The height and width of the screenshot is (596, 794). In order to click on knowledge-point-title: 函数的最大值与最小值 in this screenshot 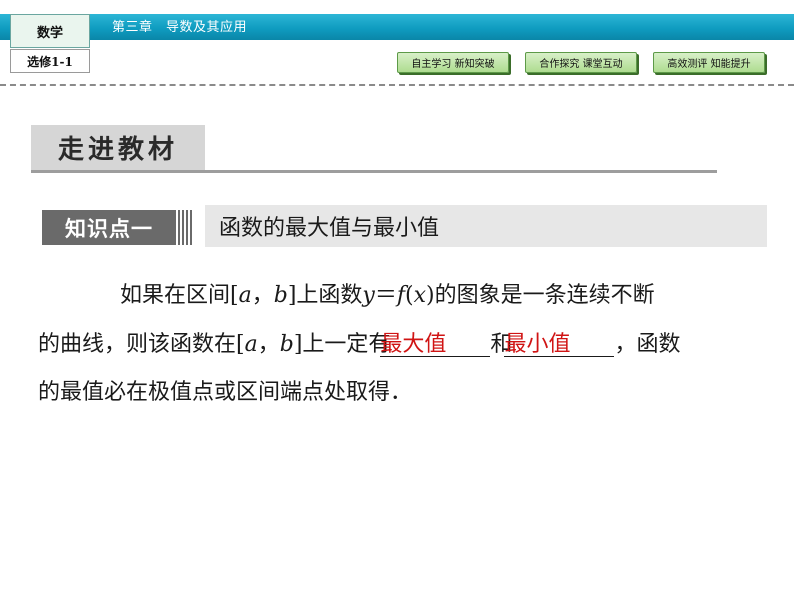, I will do `click(486, 226)`.